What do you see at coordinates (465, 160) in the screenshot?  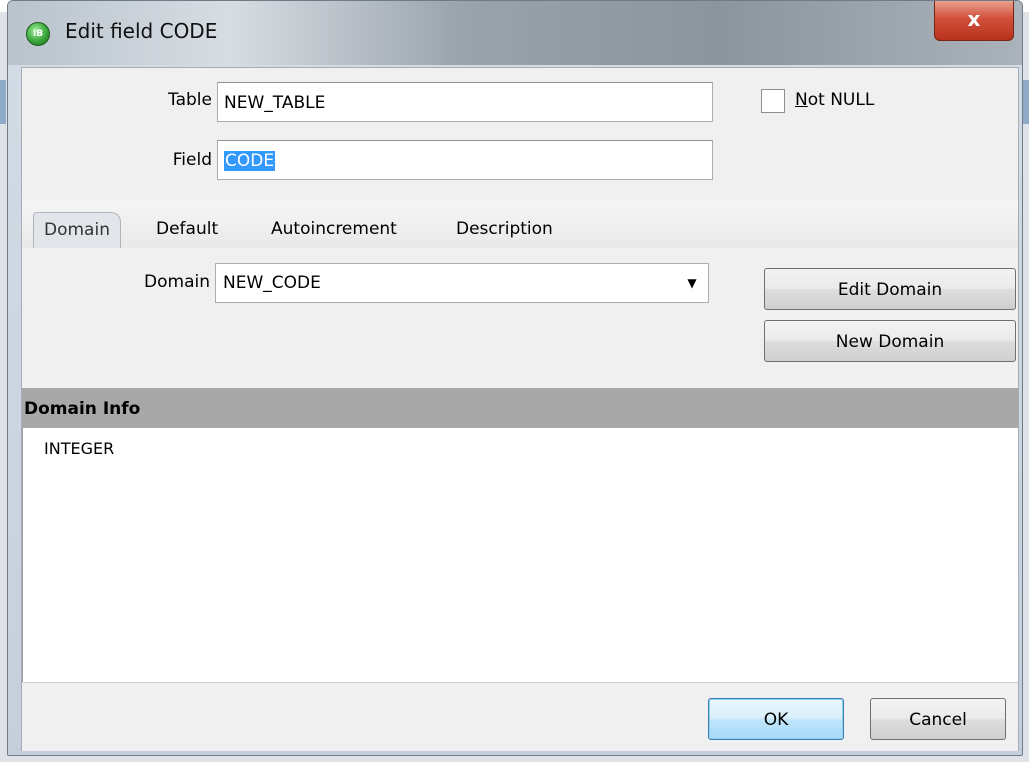 I see `field-input: CODE` at bounding box center [465, 160].